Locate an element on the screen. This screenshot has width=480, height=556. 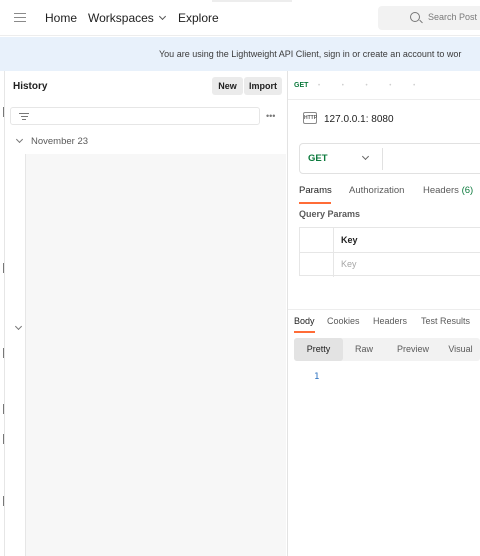
view-visual: Visual is located at coordinates (460, 349).